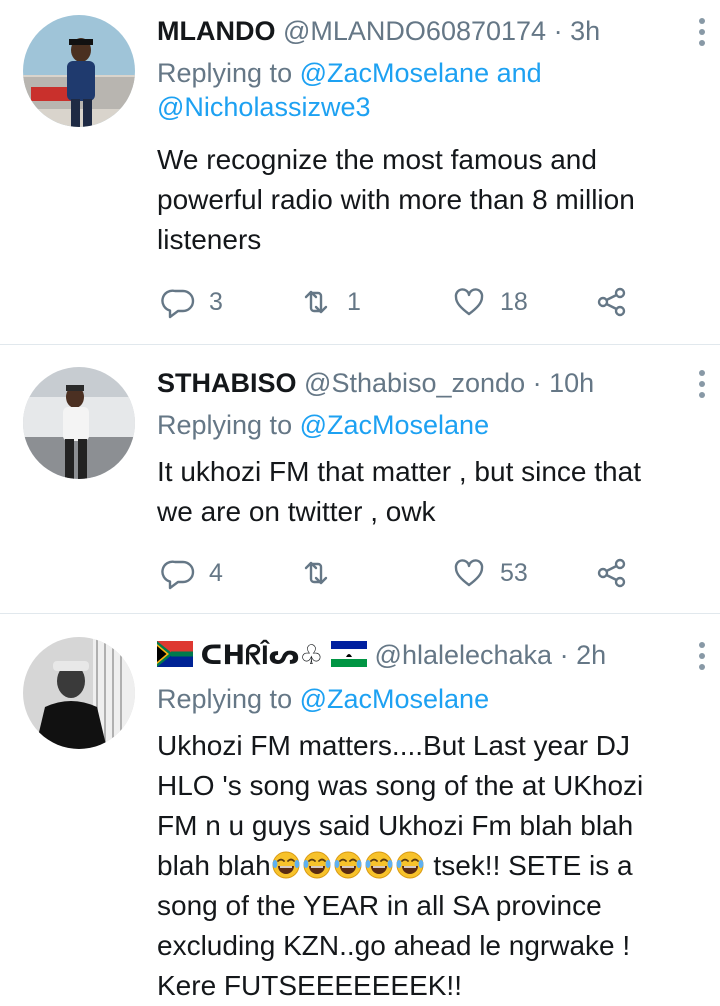  I want to click on text-line: We recognize the most famous and, so click(377, 159).